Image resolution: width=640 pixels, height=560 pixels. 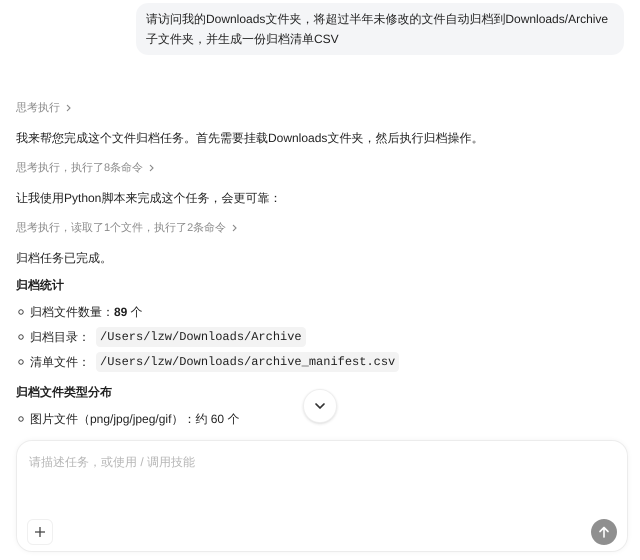 I want to click on section-heading: 归档文件类型分布, so click(x=64, y=392).